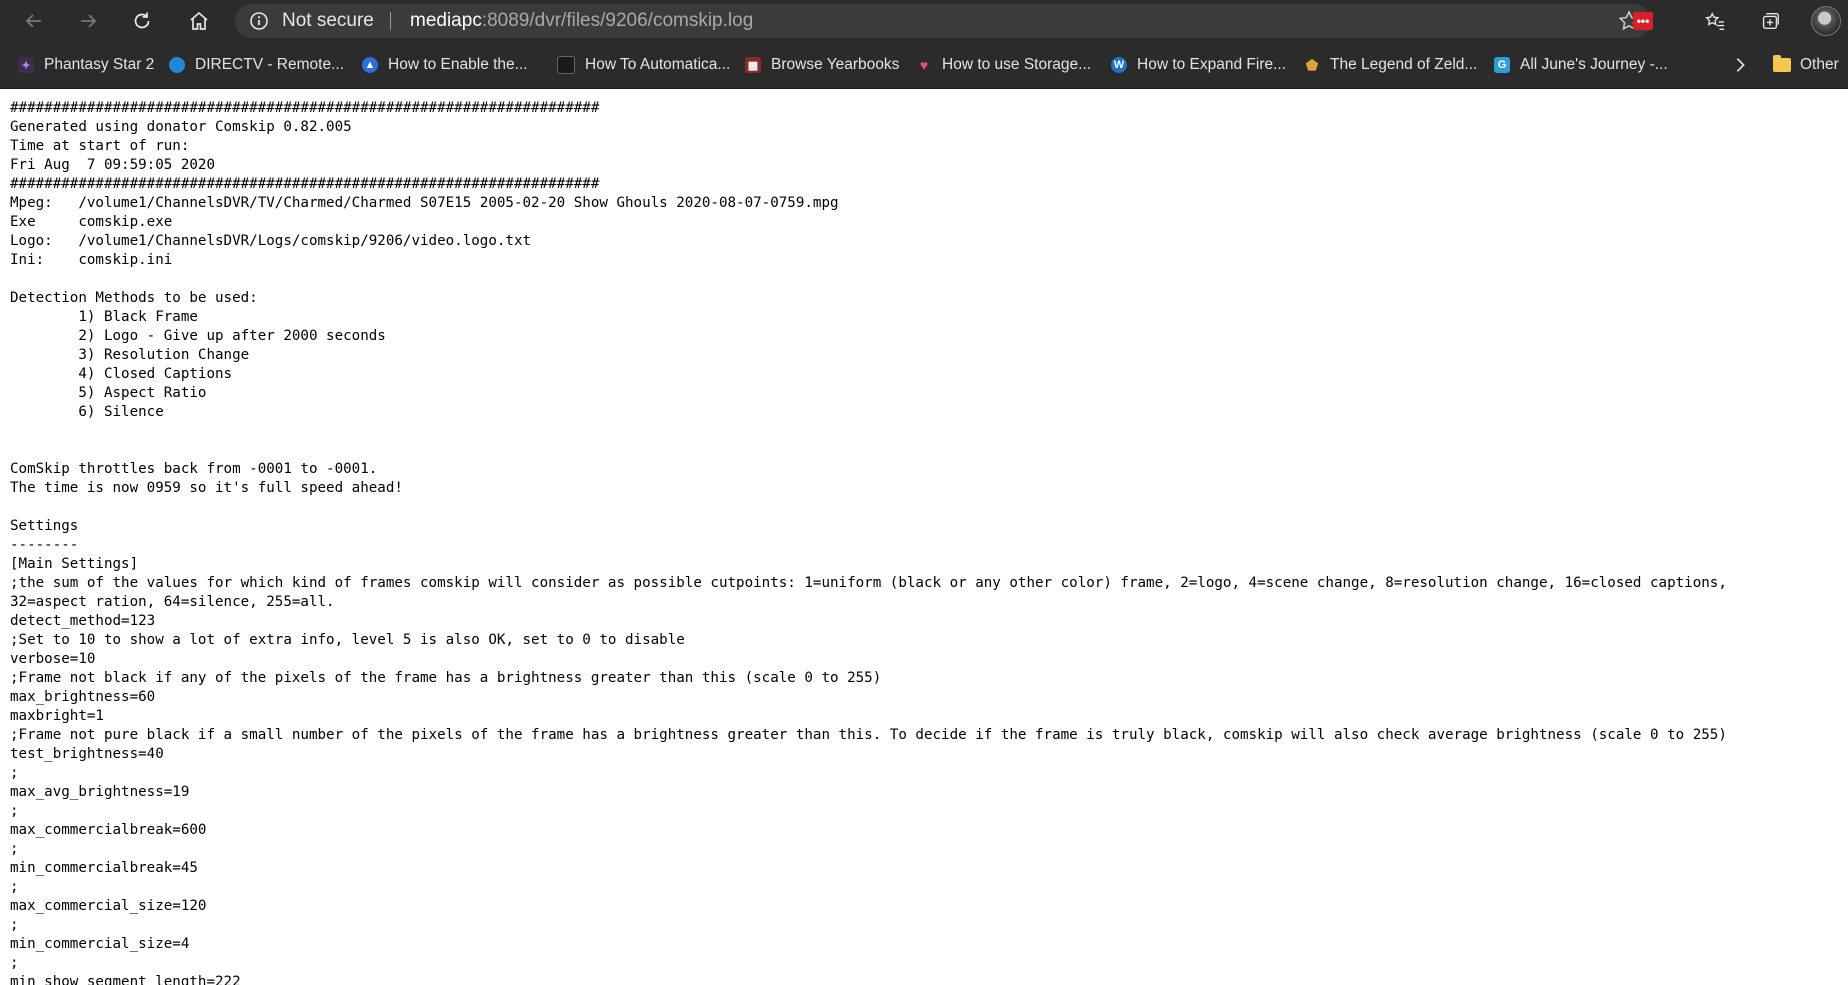 This screenshot has height=985, width=1848. Describe the element at coordinates (91, 260) in the screenshot. I see `log-line: Ini: comskip.ini` at that location.